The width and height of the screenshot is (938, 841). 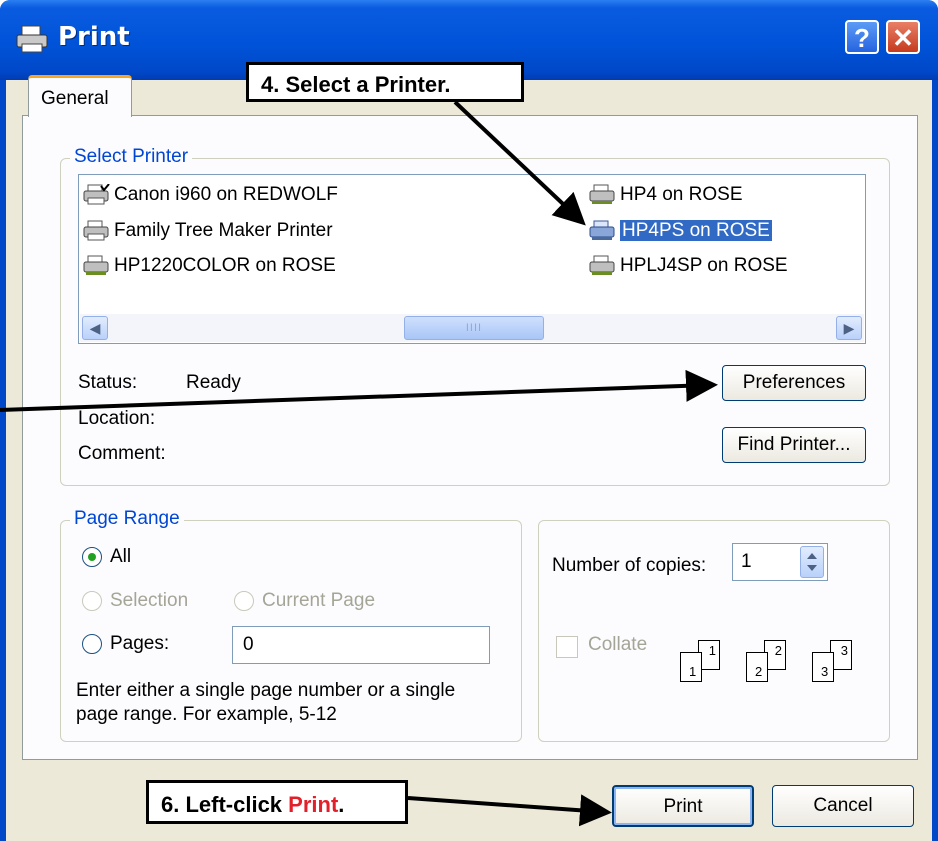 I want to click on select-printer-label: Select Printer, so click(x=131, y=157).